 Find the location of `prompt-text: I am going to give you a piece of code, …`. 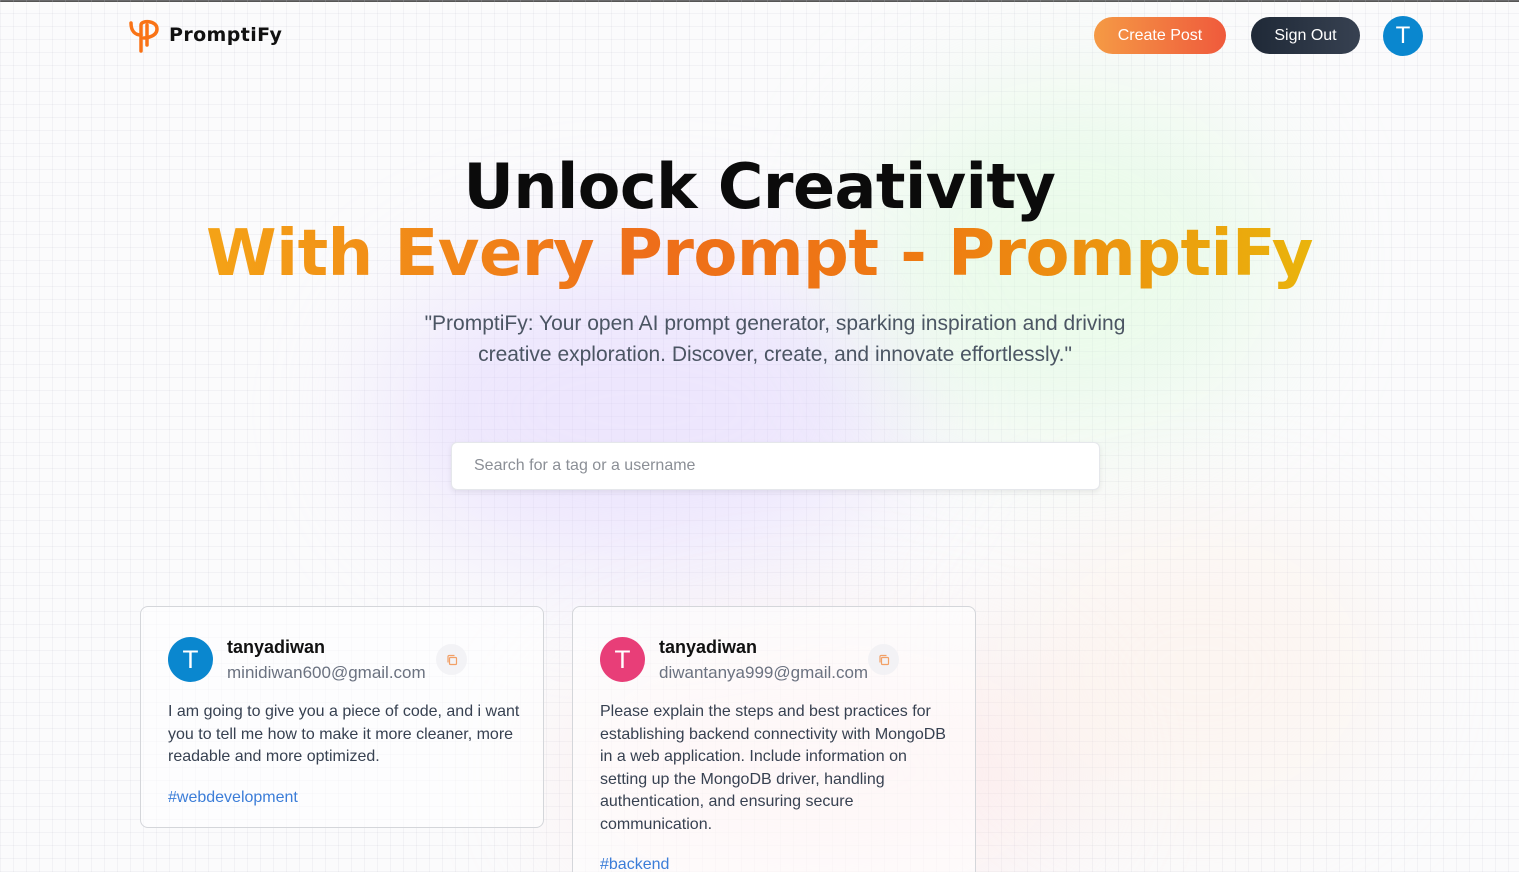

prompt-text: I am going to give you a piece of code, … is located at coordinates (344, 734).